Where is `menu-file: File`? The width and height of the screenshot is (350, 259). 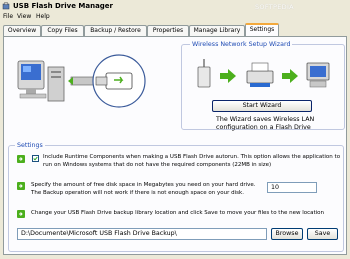 menu-file: File is located at coordinates (8, 16).